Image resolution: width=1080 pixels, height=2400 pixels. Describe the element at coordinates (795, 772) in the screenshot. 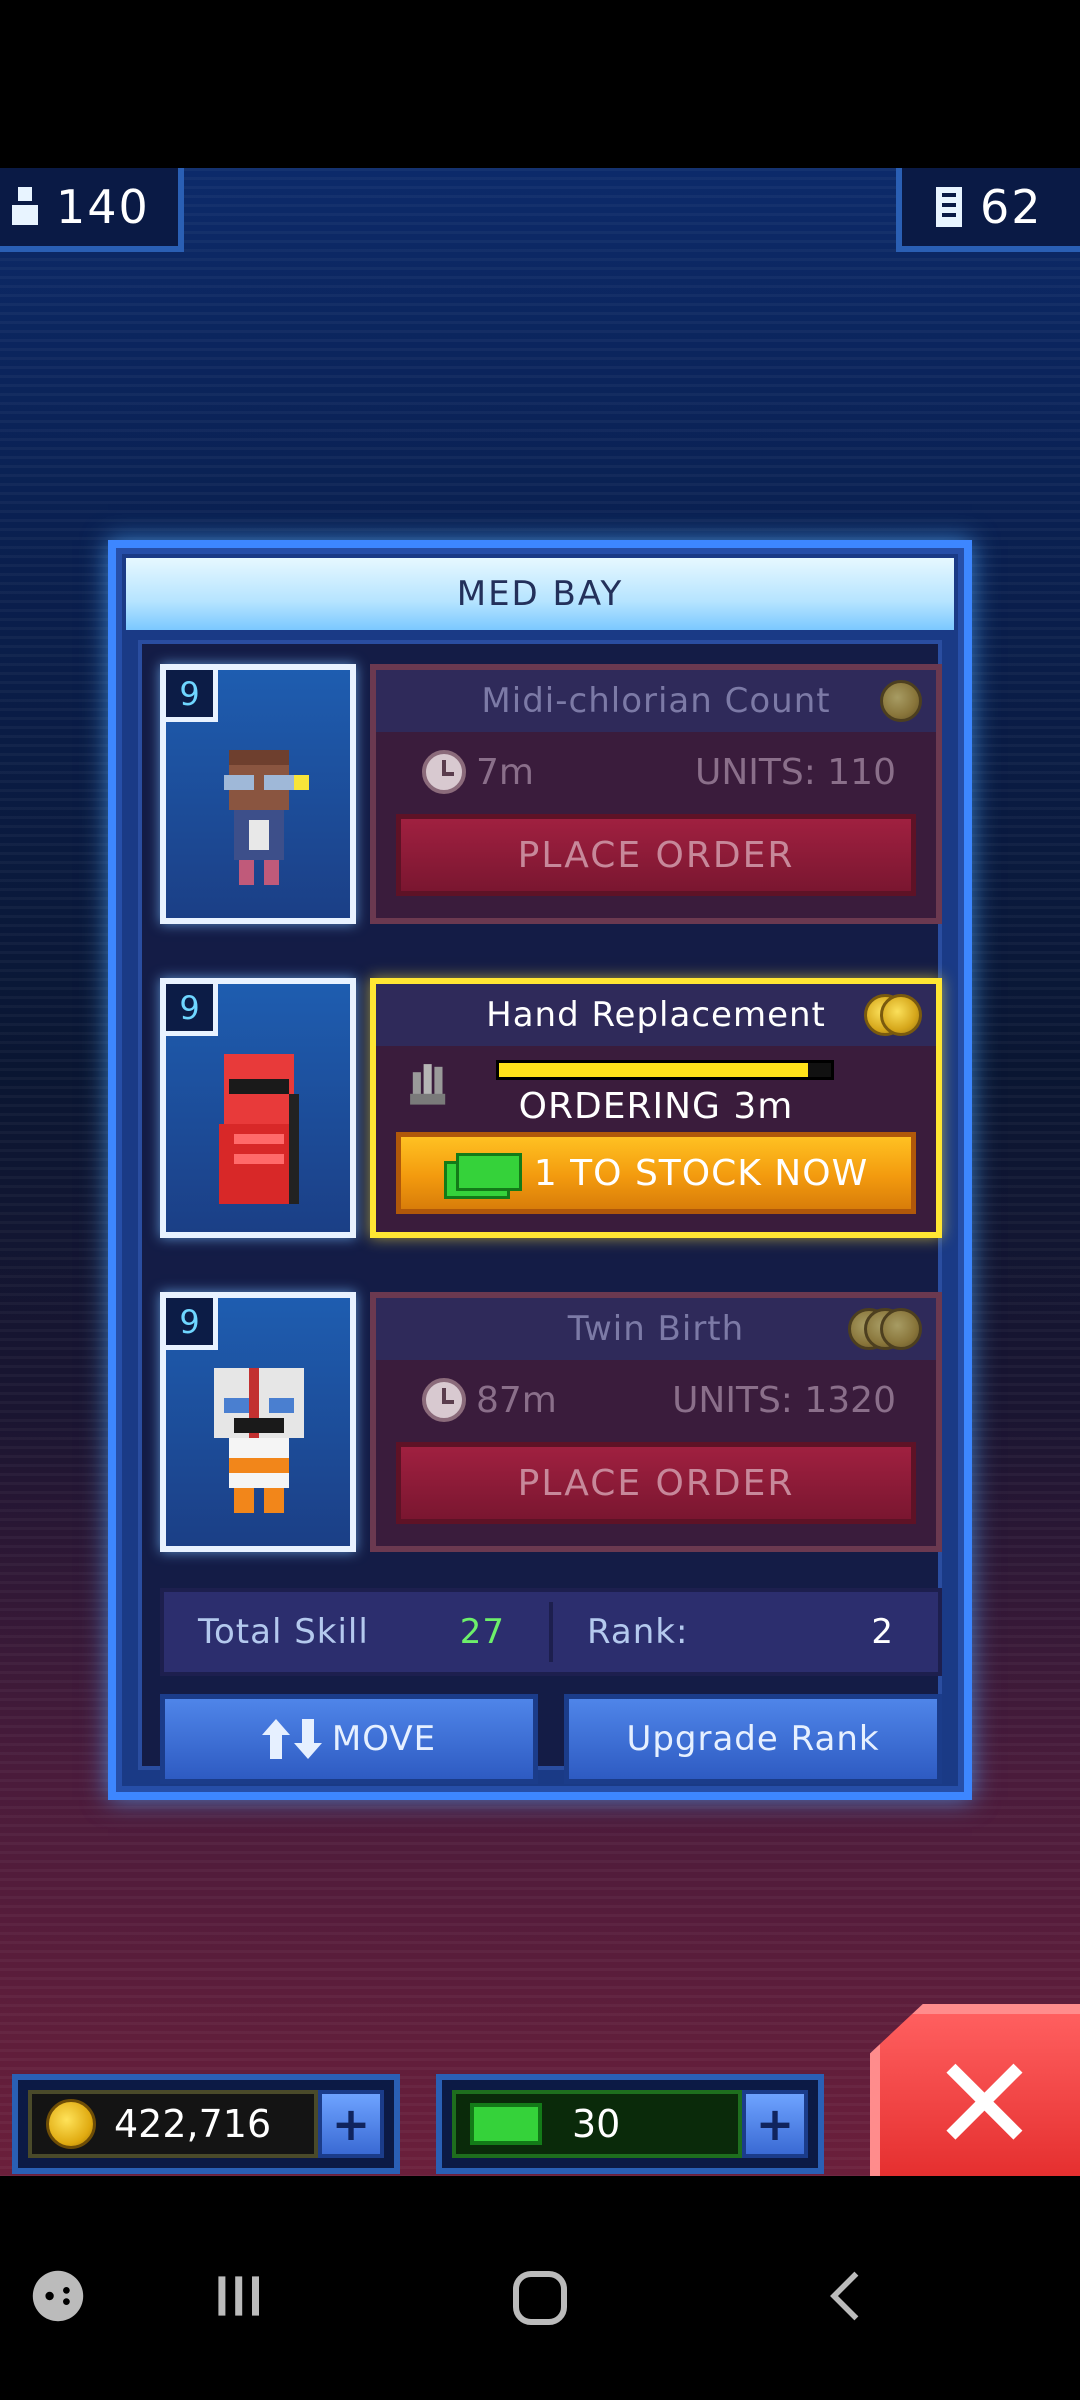

I see `units-value: UNITS: 110` at that location.